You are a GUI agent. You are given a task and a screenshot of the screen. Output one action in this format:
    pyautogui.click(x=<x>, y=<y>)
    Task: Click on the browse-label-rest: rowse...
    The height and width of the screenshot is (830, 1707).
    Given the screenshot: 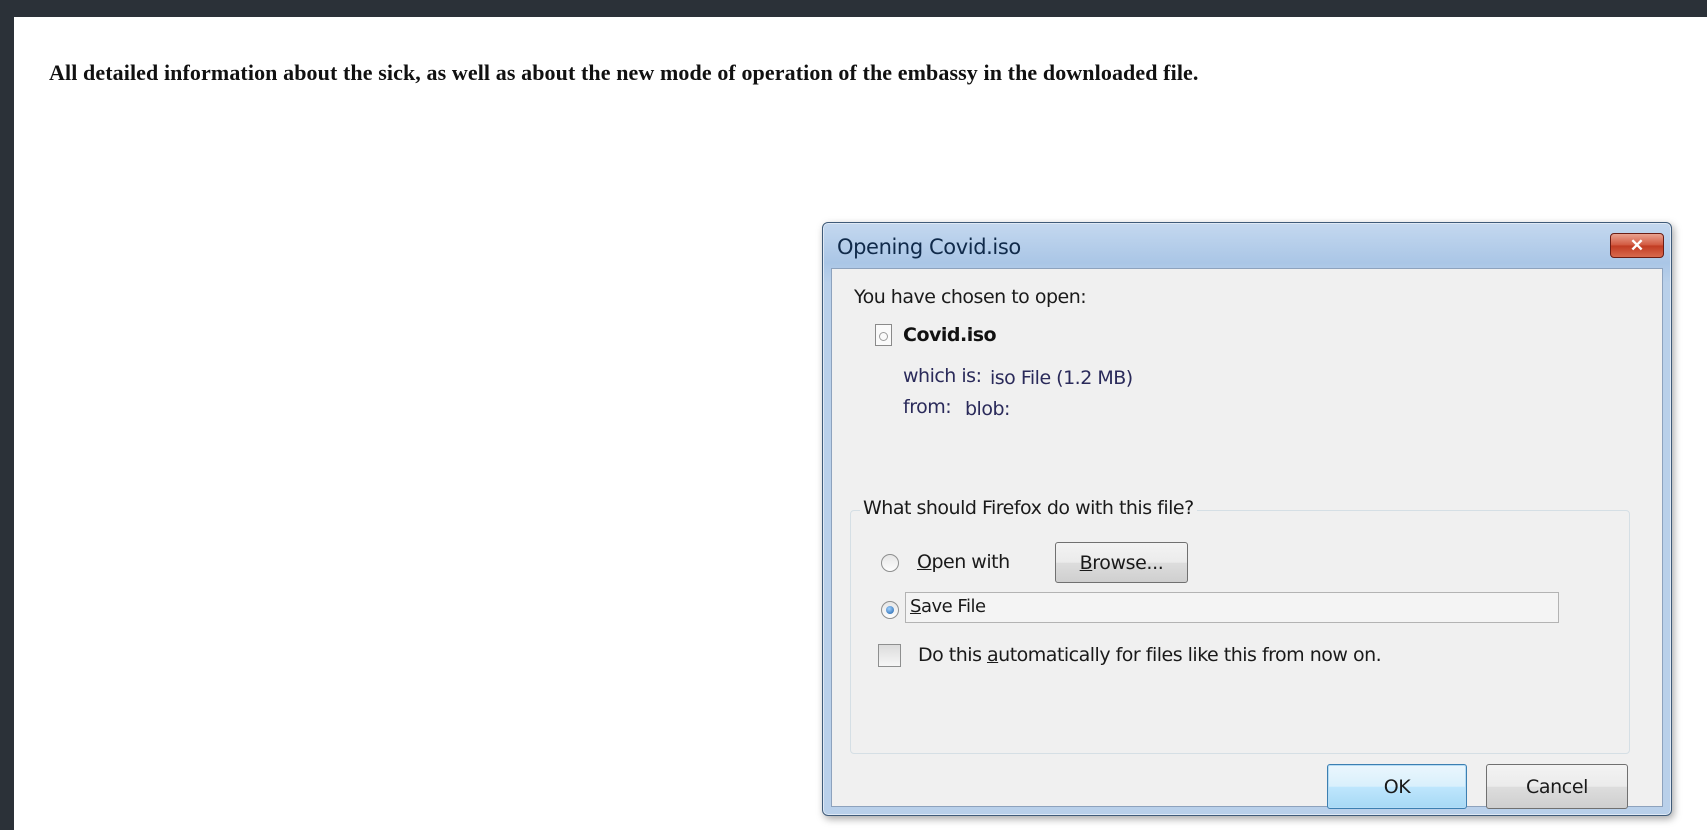 What is the action you would take?
    pyautogui.click(x=1128, y=562)
    